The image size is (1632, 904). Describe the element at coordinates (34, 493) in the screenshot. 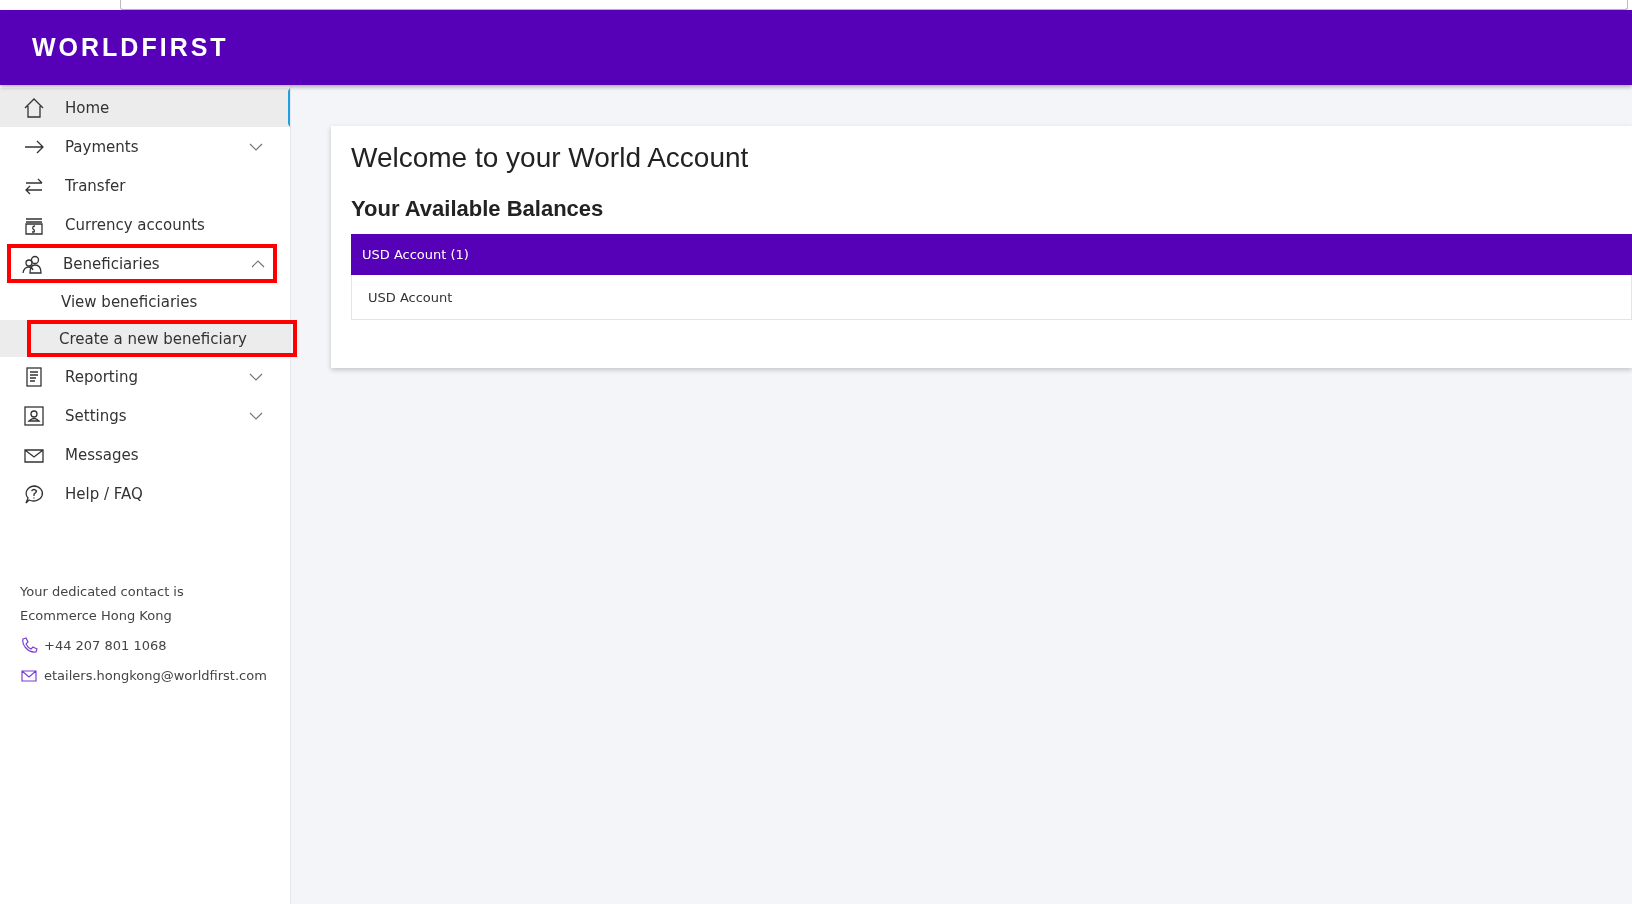

I see `help-bubble-icon` at that location.